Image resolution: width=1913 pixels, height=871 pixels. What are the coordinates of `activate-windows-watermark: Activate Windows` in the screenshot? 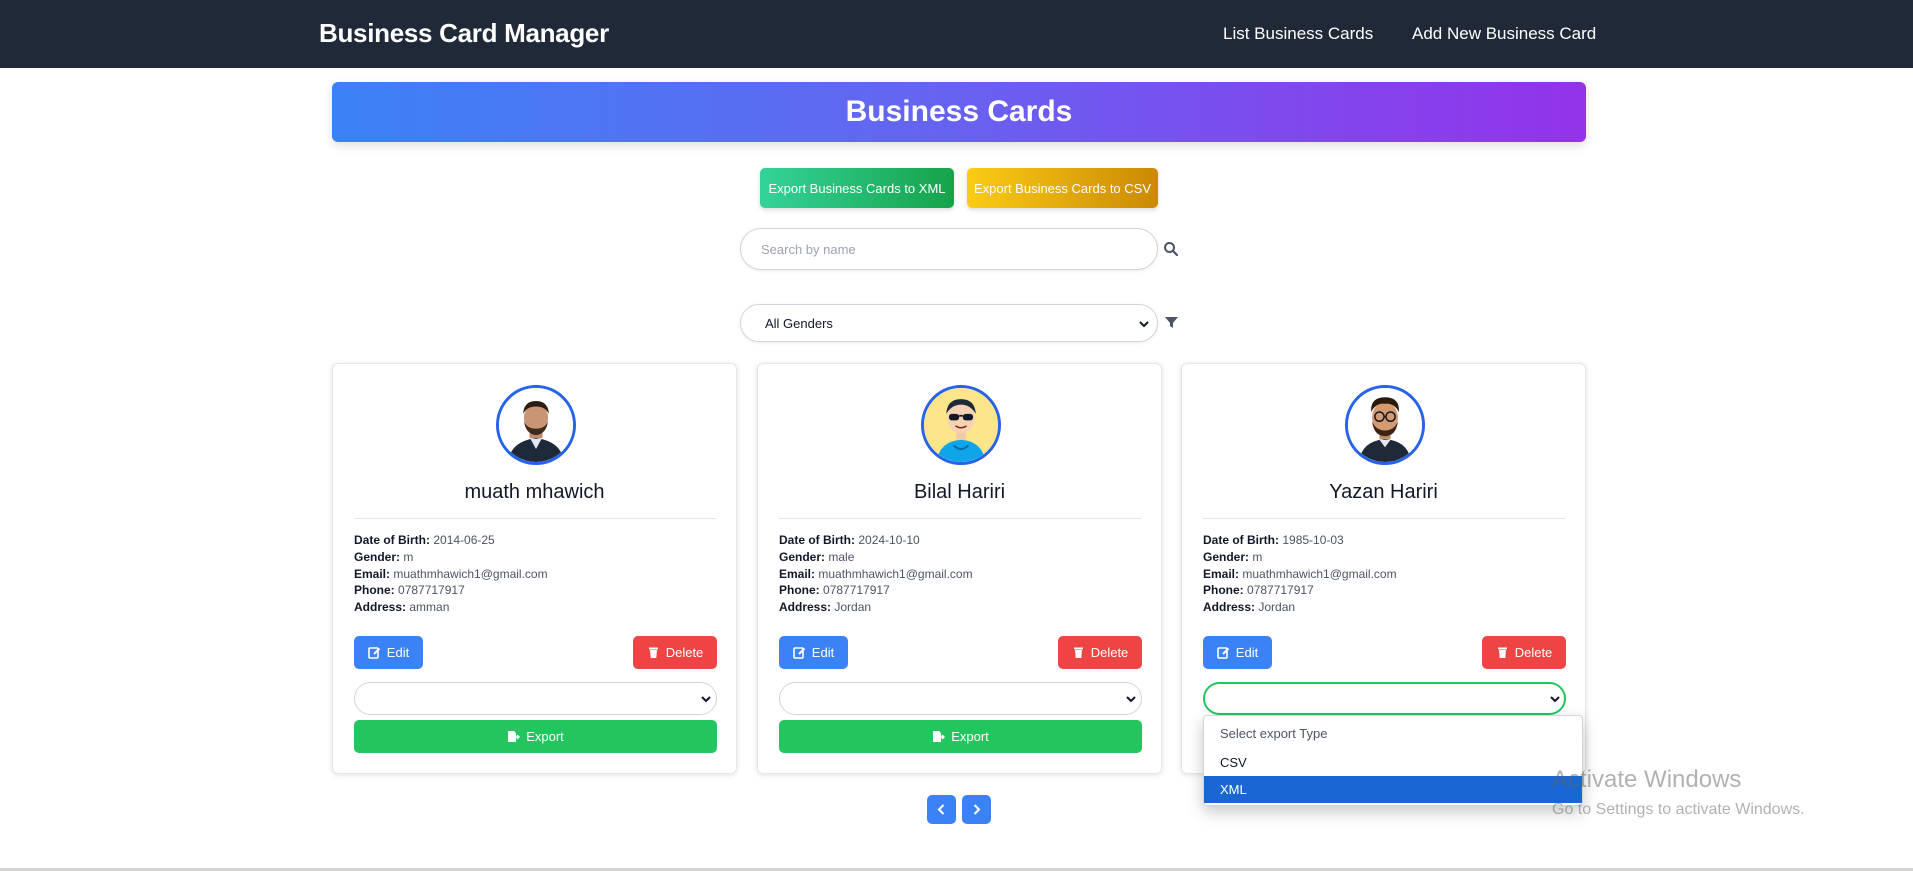 It's located at (1647, 779).